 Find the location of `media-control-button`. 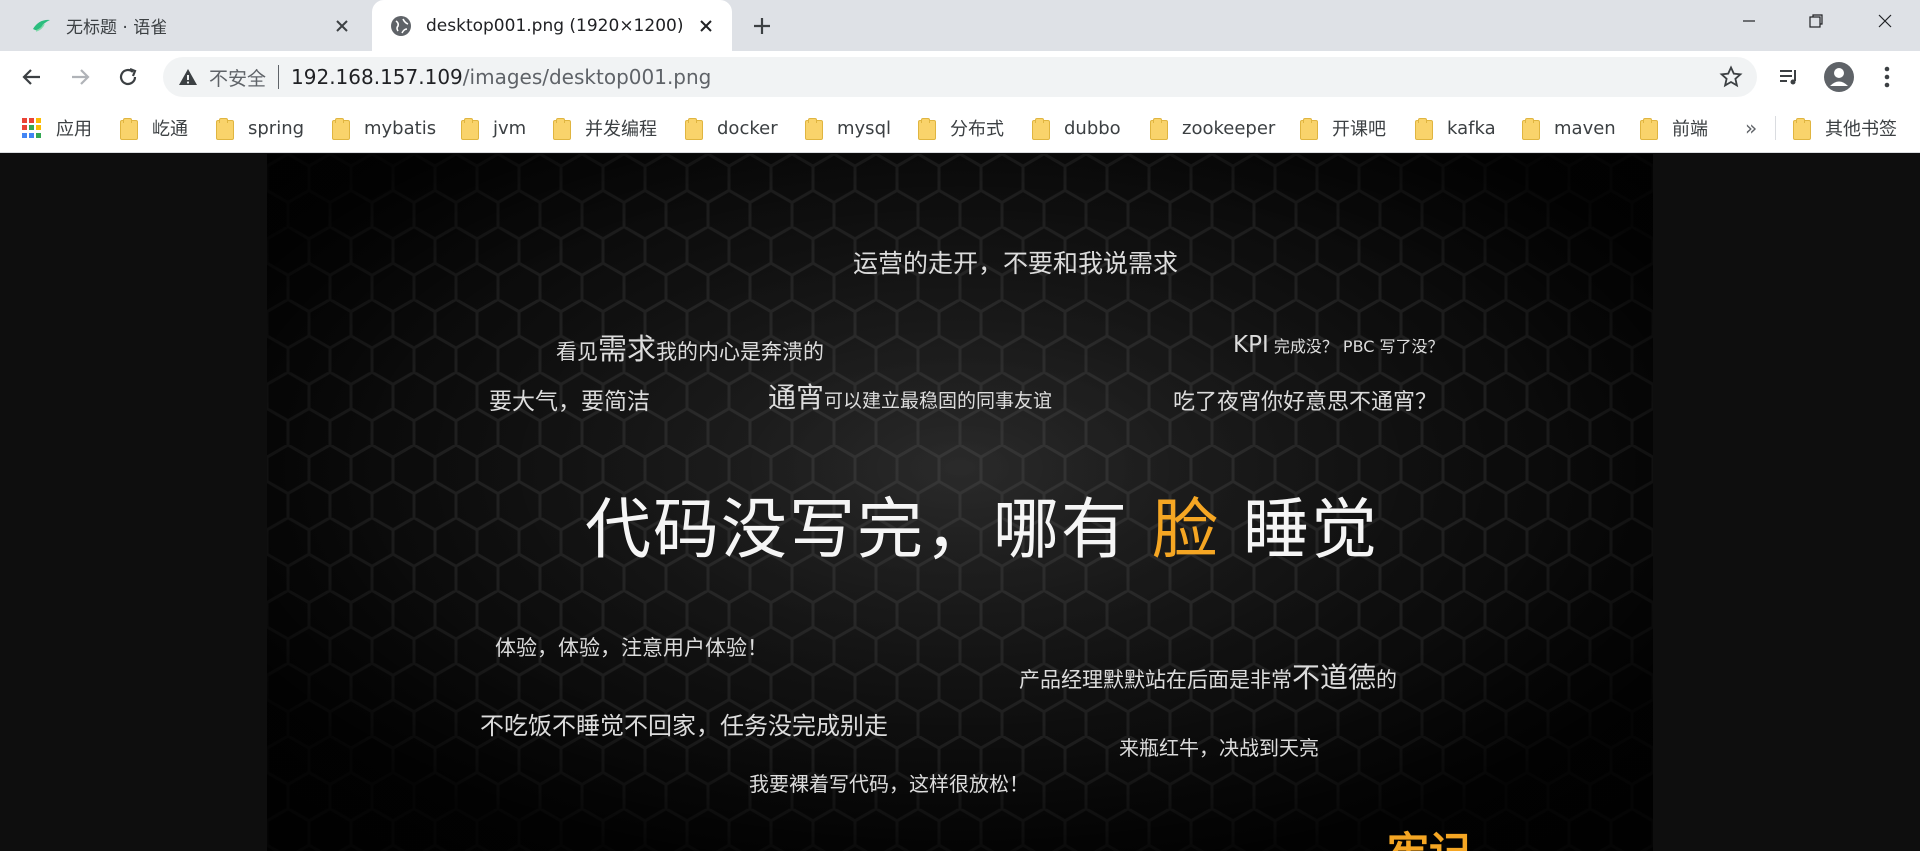

media-control-button is located at coordinates (1789, 77).